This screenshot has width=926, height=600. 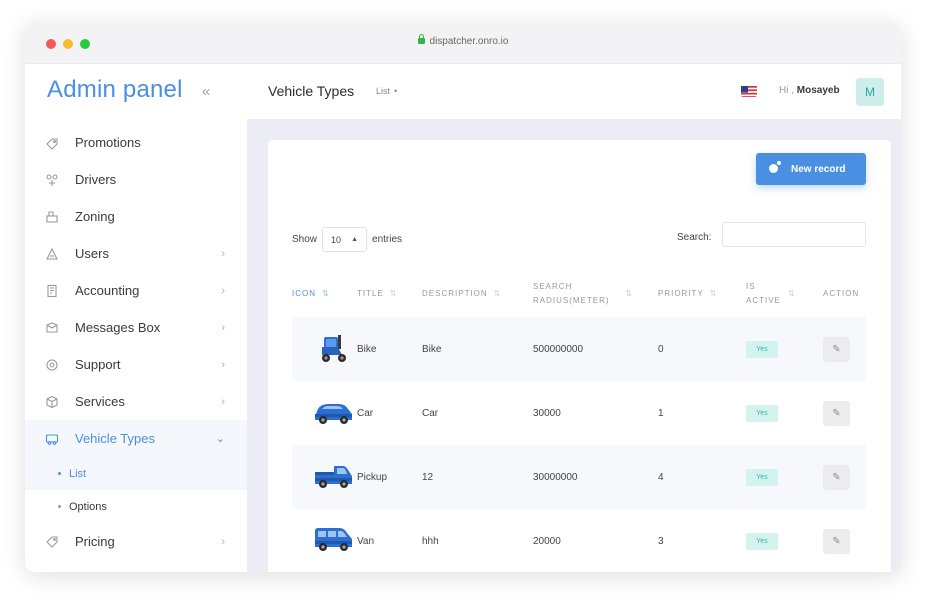 What do you see at coordinates (794, 234) in the screenshot?
I see `search-input` at bounding box center [794, 234].